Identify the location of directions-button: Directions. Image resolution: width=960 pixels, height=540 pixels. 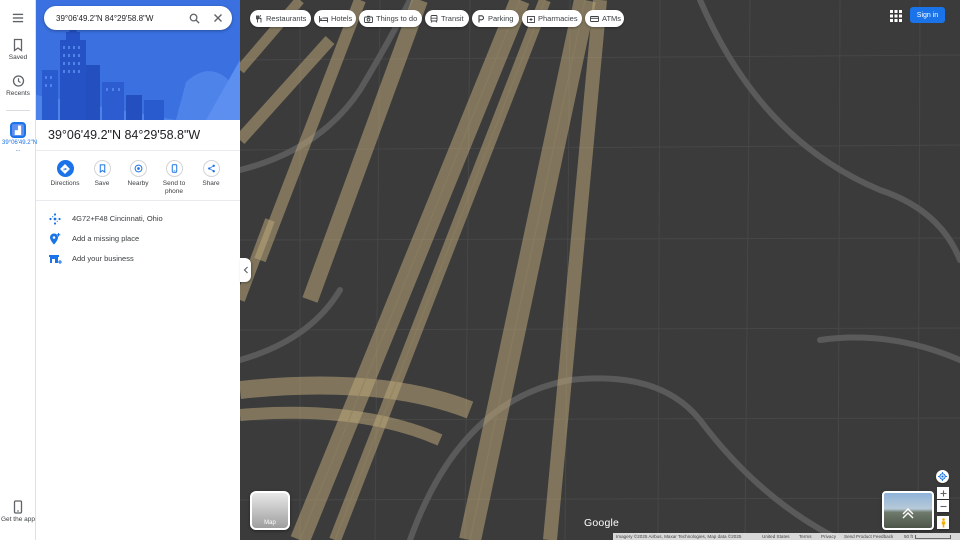
(65, 174).